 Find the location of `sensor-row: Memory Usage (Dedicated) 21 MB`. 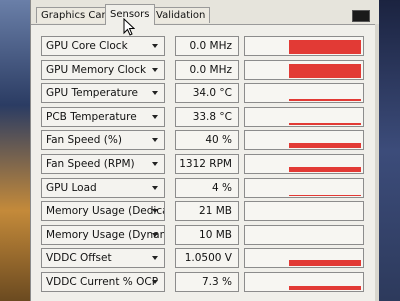

sensor-row: Memory Usage (Dedicated) 21 MB is located at coordinates (206, 211).